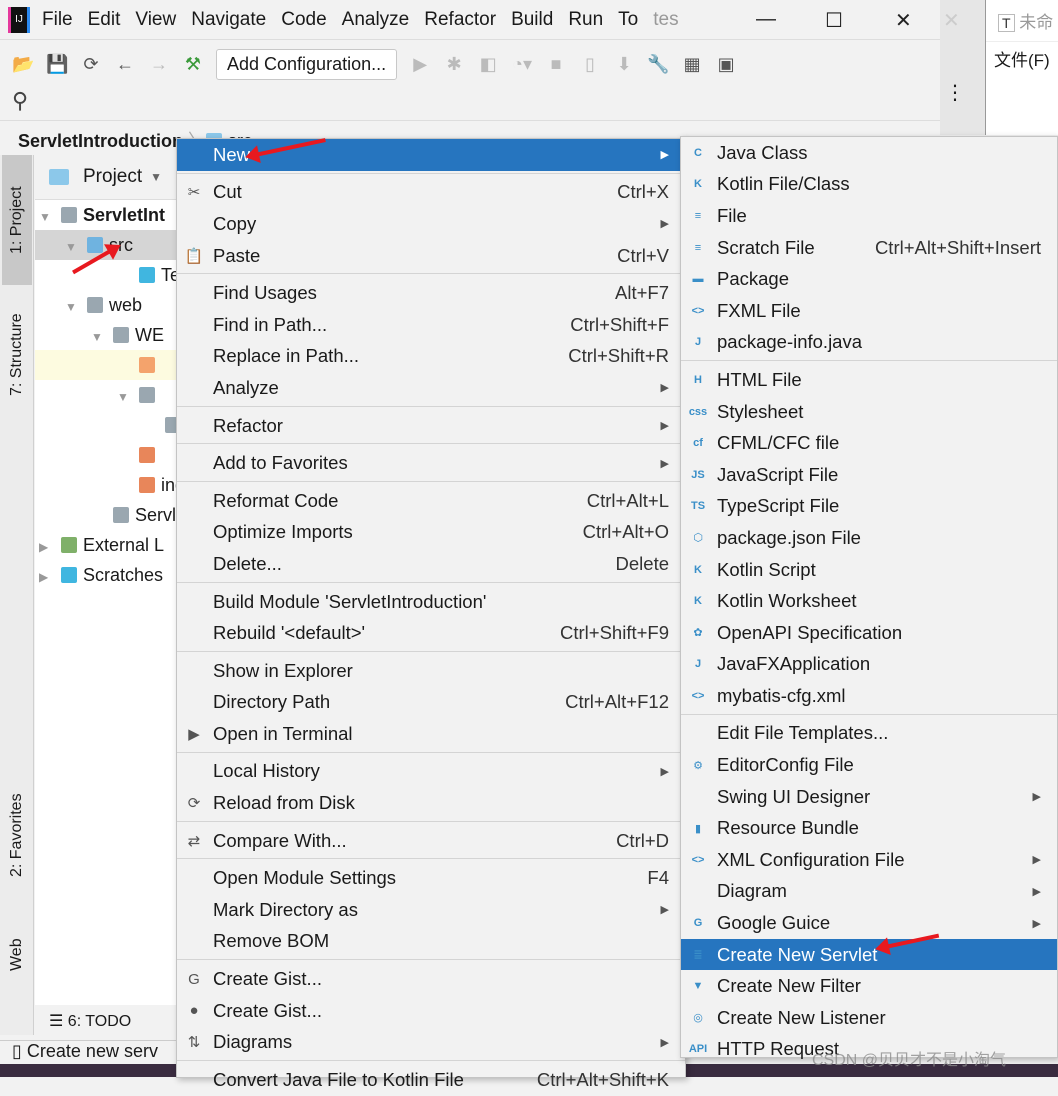 Image resolution: width=1058 pixels, height=1096 pixels. I want to click on close-button: ✕, so click(903, 20).